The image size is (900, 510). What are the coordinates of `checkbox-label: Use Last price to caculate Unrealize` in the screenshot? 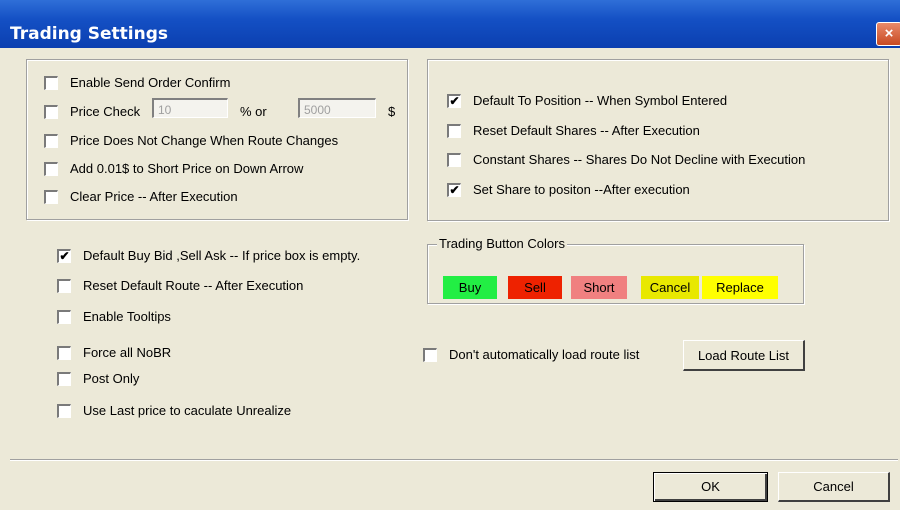 It's located at (187, 410).